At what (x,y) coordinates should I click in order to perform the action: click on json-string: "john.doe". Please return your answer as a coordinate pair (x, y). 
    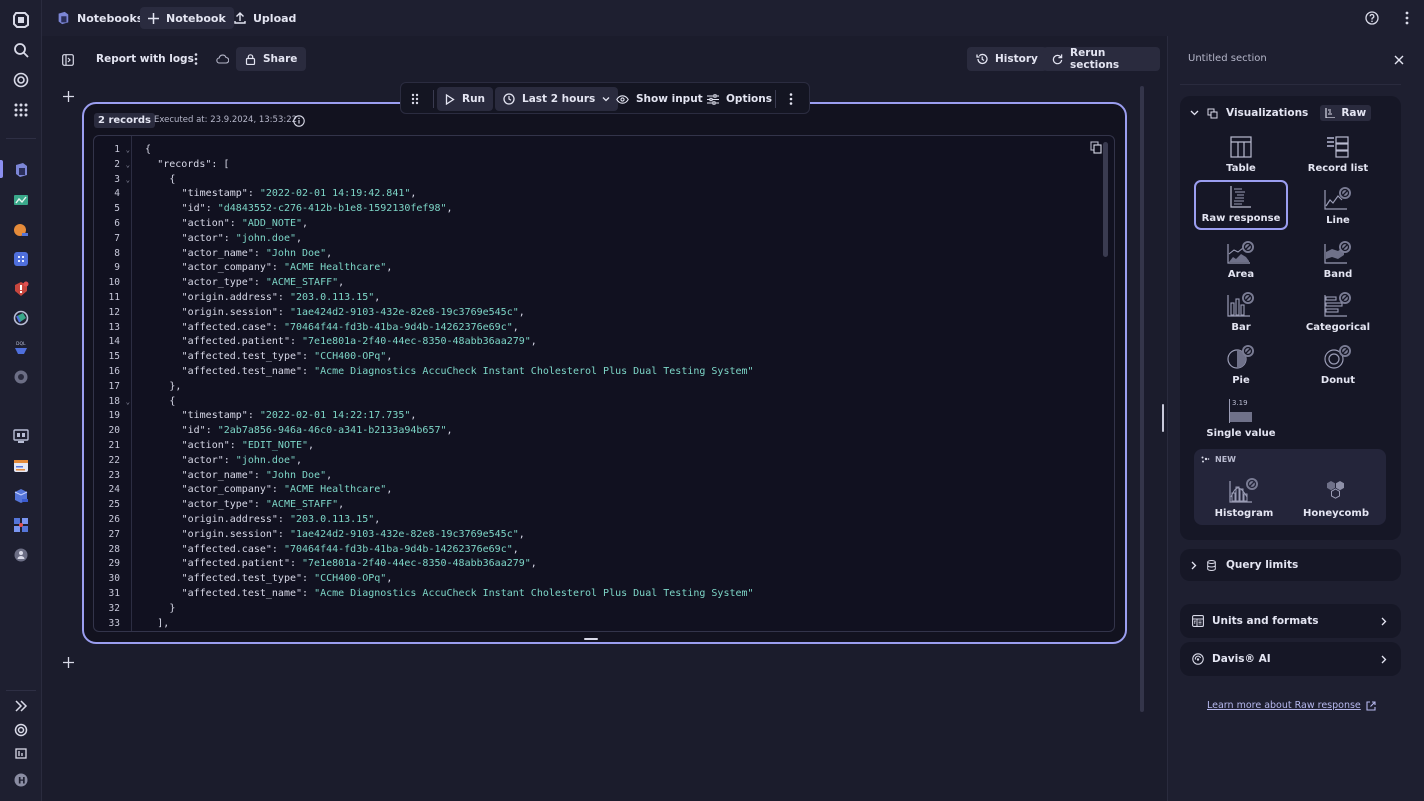
    Looking at the image, I should click on (266, 238).